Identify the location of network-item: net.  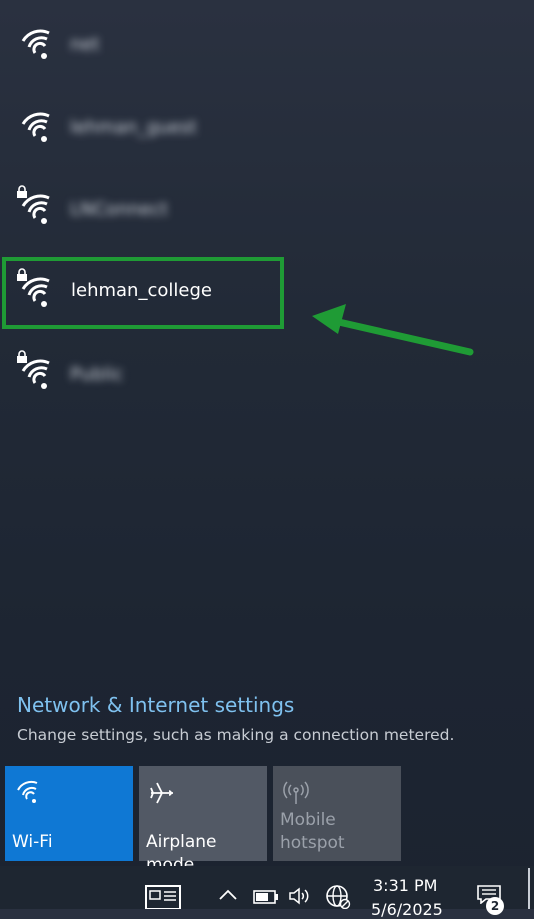
(267, 45).